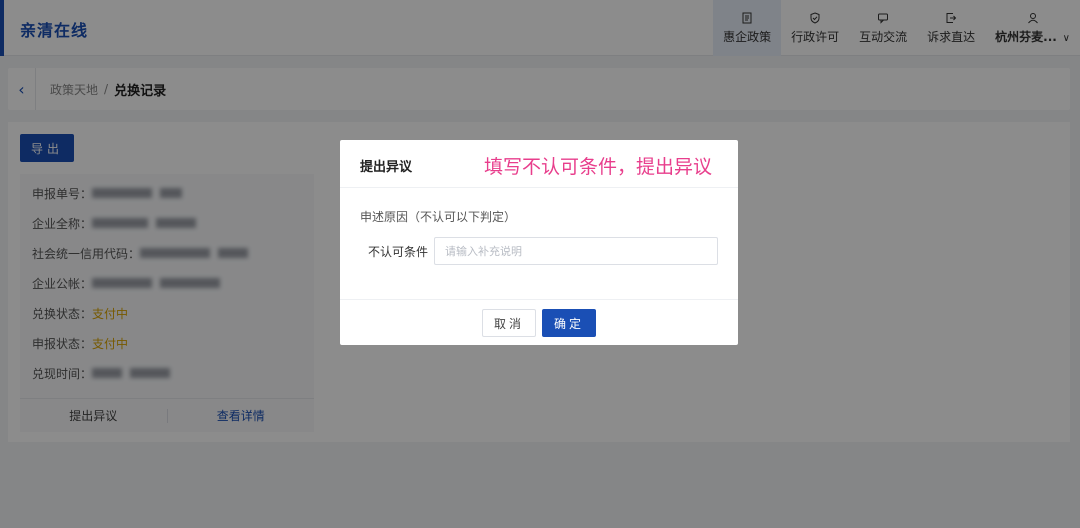  What do you see at coordinates (386, 167) in the screenshot?
I see `modal-title: 提出异议` at bounding box center [386, 167].